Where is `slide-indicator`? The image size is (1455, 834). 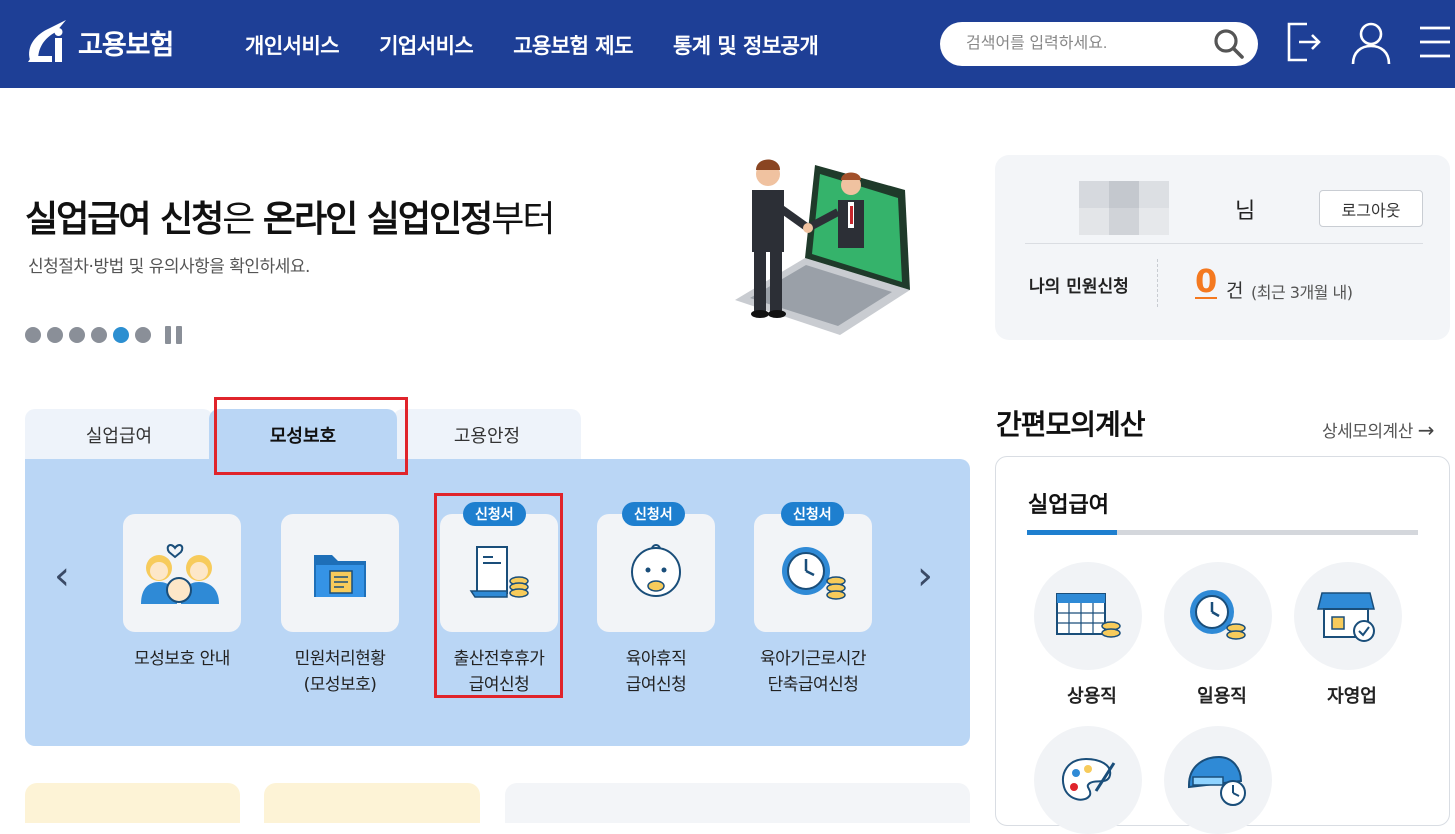
slide-indicator is located at coordinates (103, 335).